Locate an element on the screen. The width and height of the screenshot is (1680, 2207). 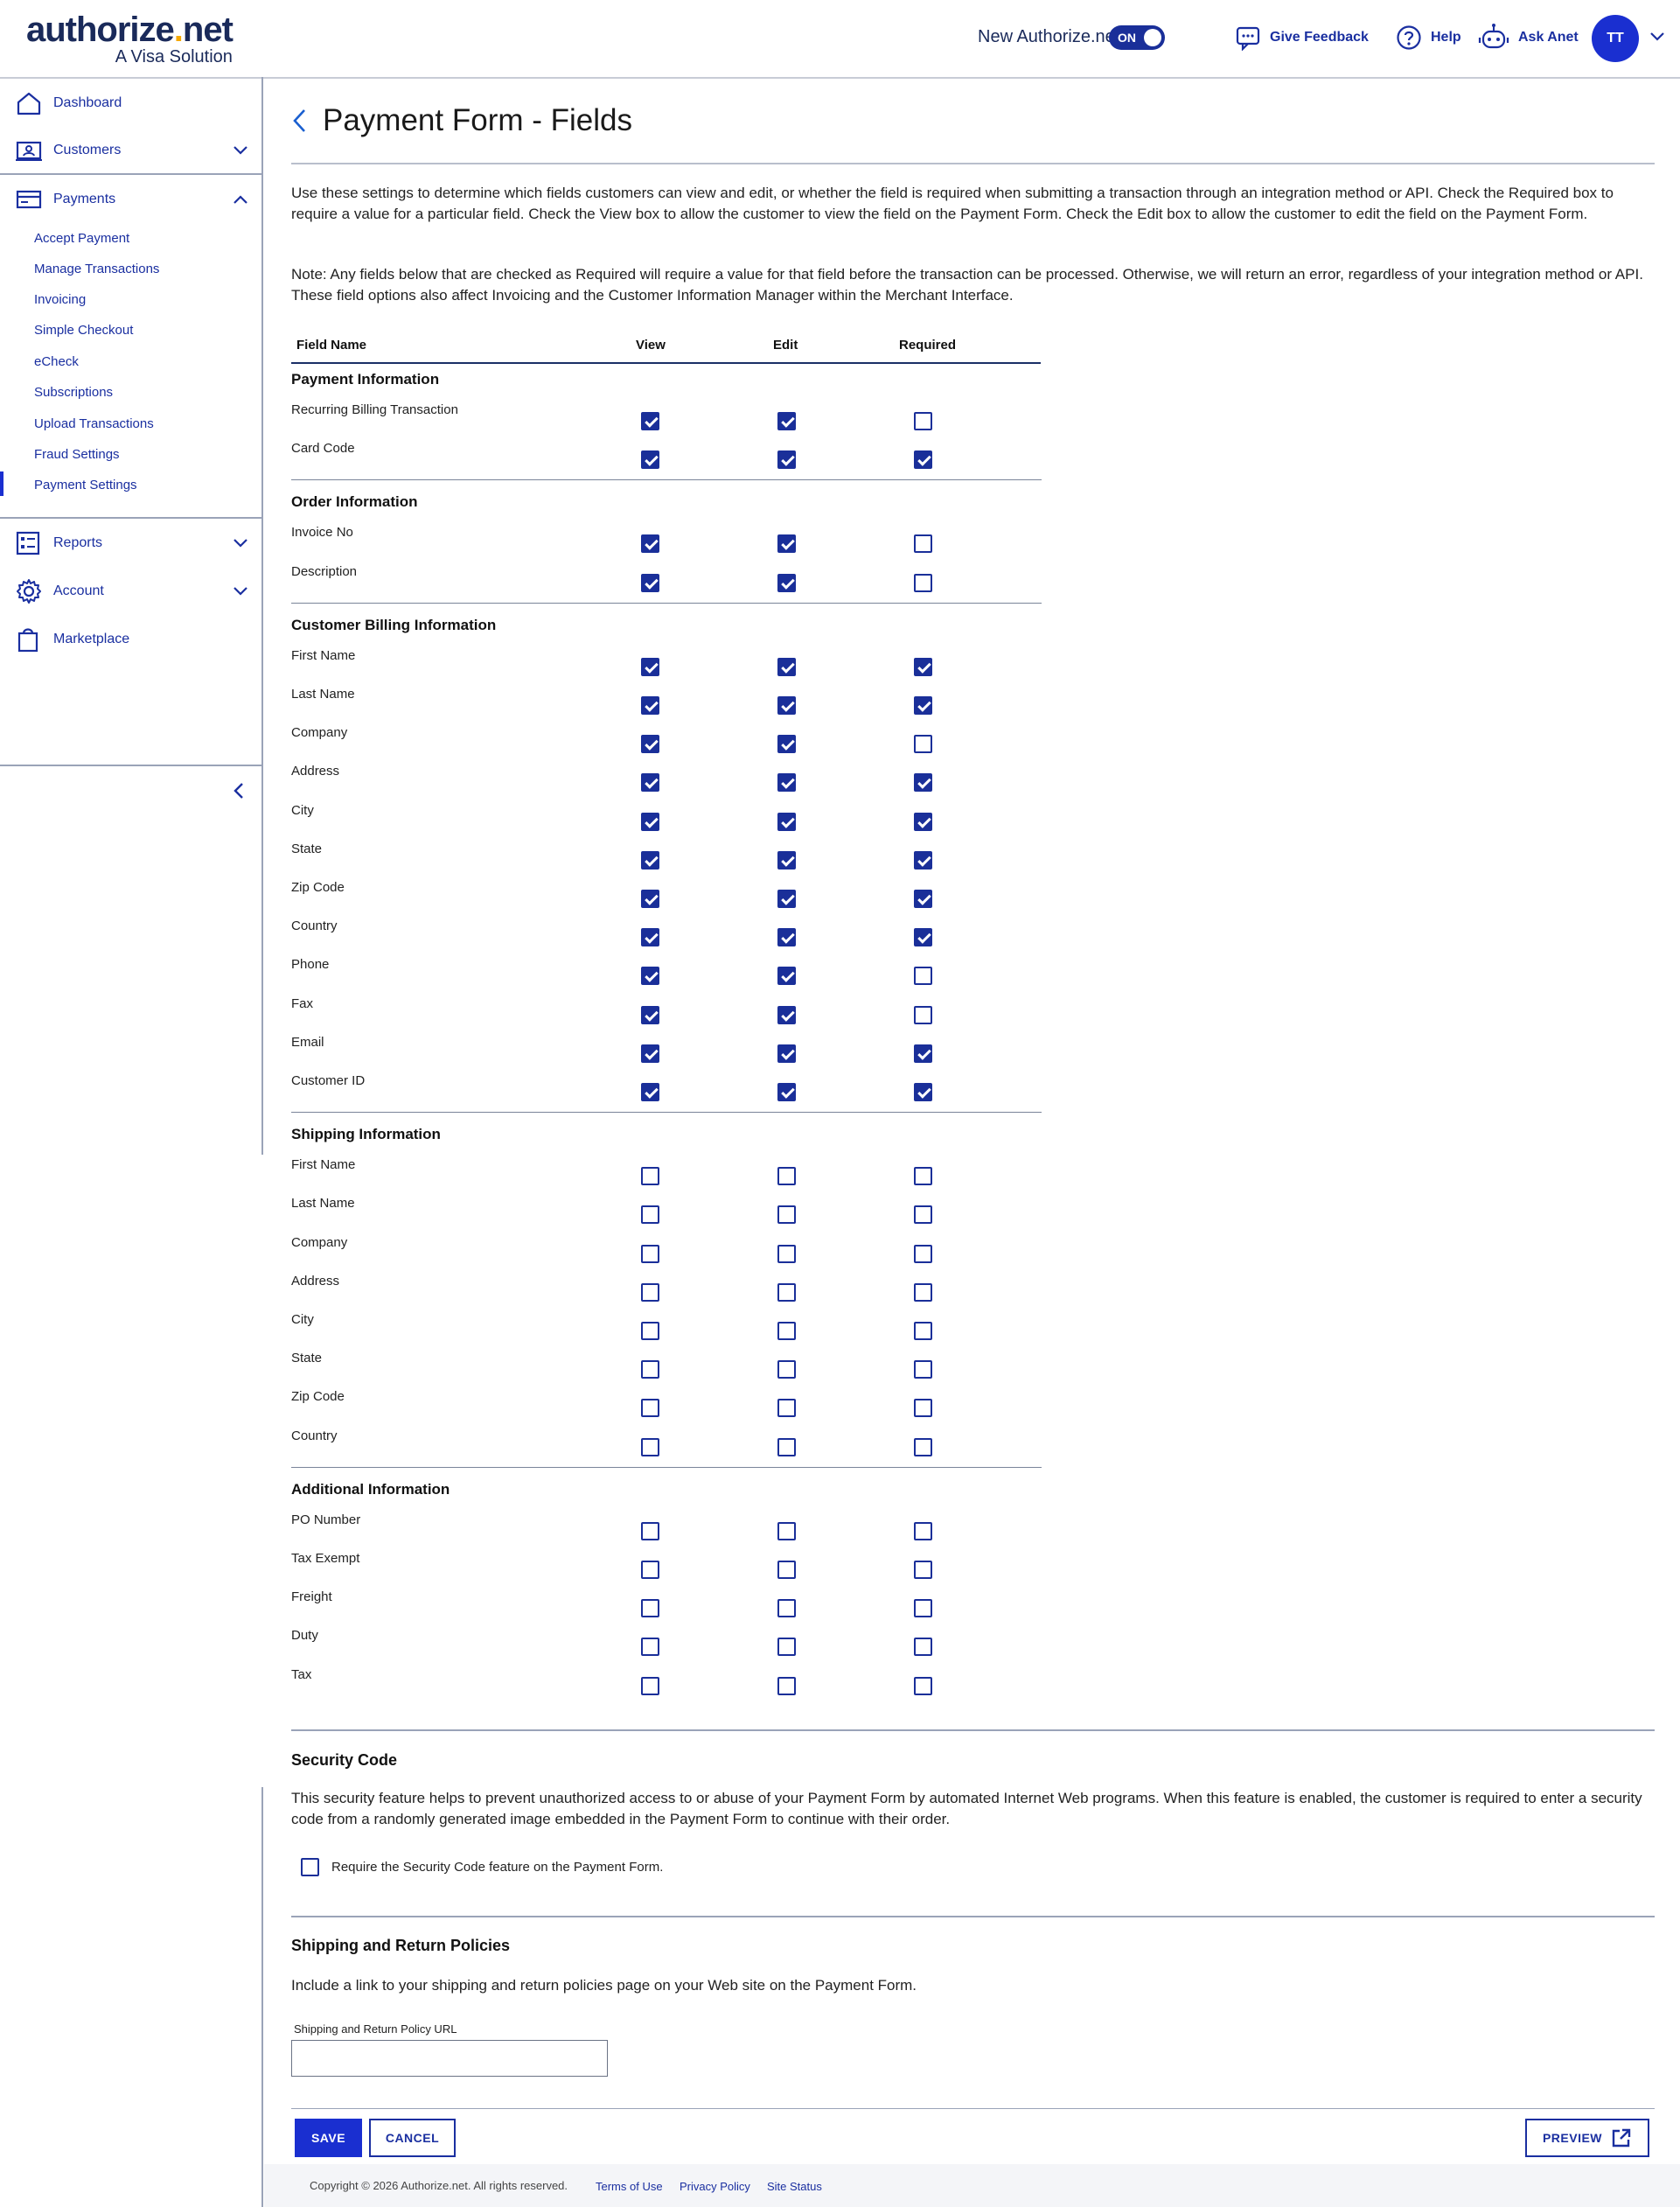
privacy-link: Privacy Policy is located at coordinates (715, 2187).